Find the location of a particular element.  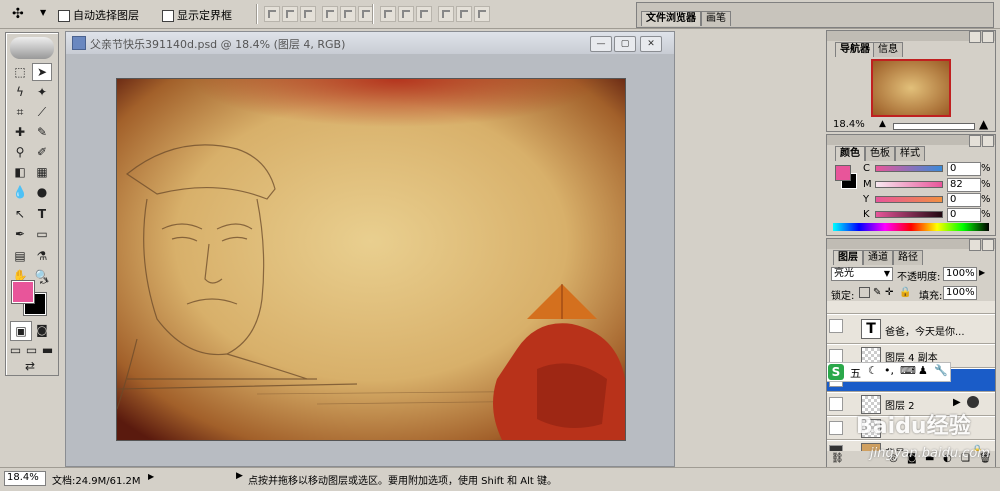

distribute-top-icon is located at coordinates (388, 14).